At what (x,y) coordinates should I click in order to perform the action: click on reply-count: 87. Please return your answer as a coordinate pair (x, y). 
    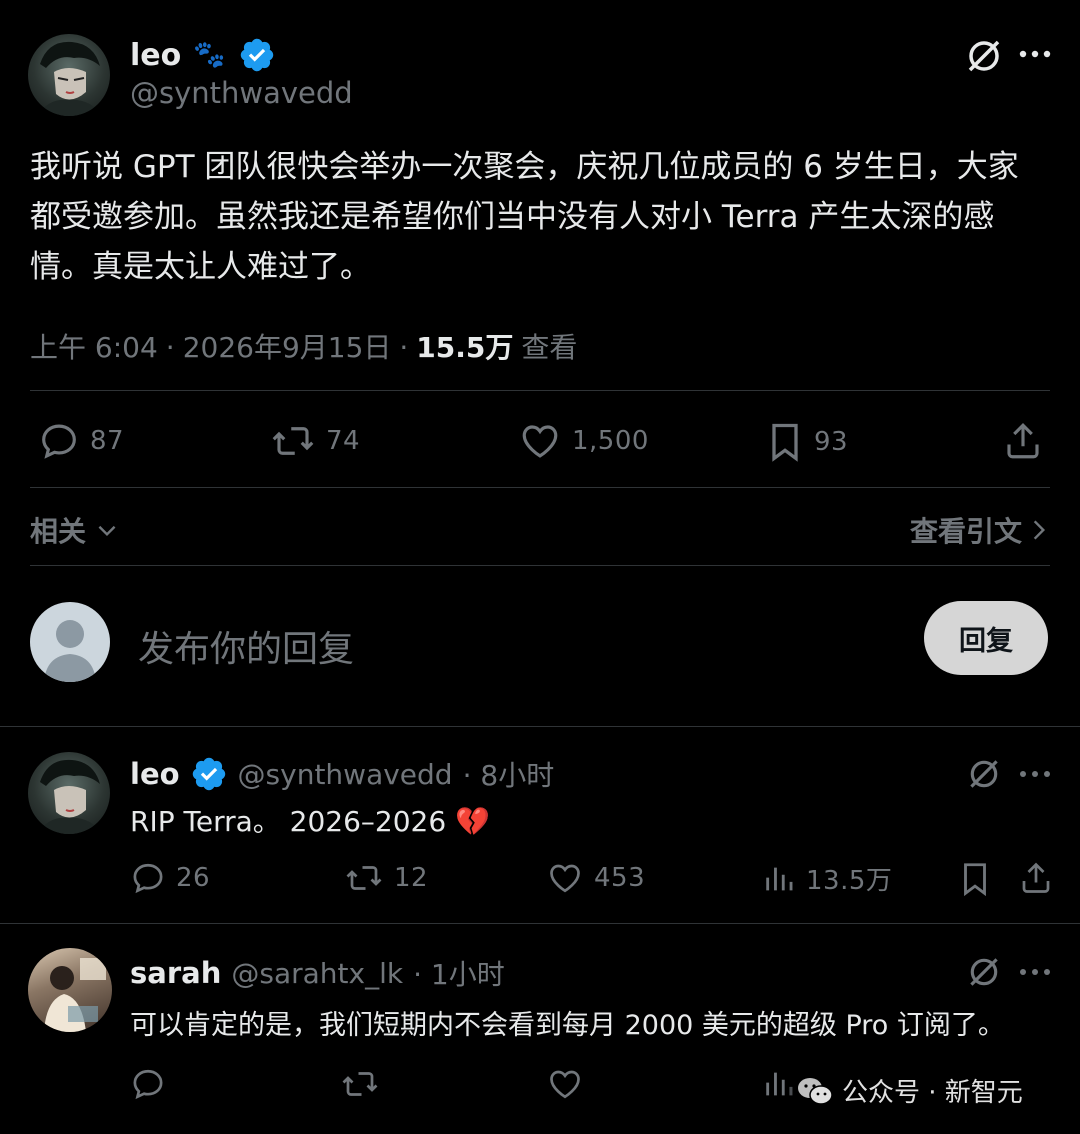
    Looking at the image, I should click on (107, 441).